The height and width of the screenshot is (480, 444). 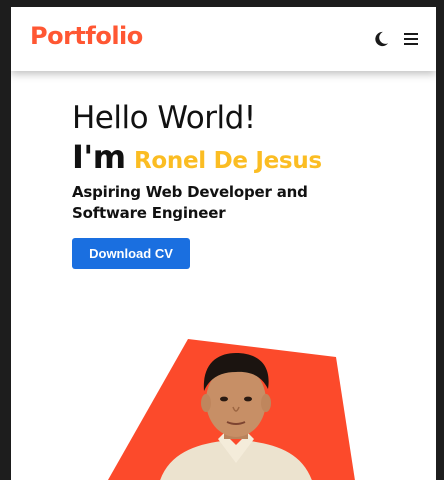 What do you see at coordinates (228, 161) in the screenshot?
I see `hero-name: Ronel De Jesus` at bounding box center [228, 161].